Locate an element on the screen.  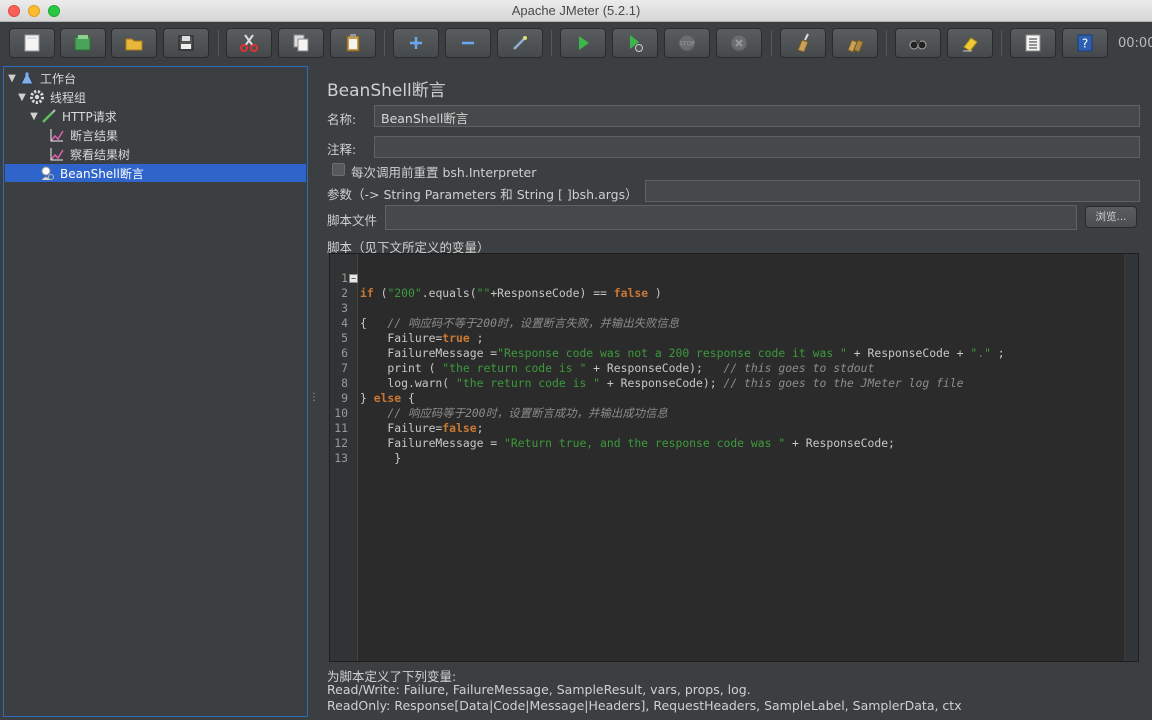
toggle-button is located at coordinates (520, 43).